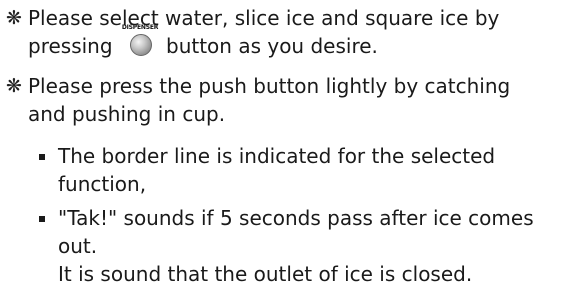 This screenshot has width=572, height=292. What do you see at coordinates (127, 114) in the screenshot?
I see `instruction-text-line: and pushing in cup.` at bounding box center [127, 114].